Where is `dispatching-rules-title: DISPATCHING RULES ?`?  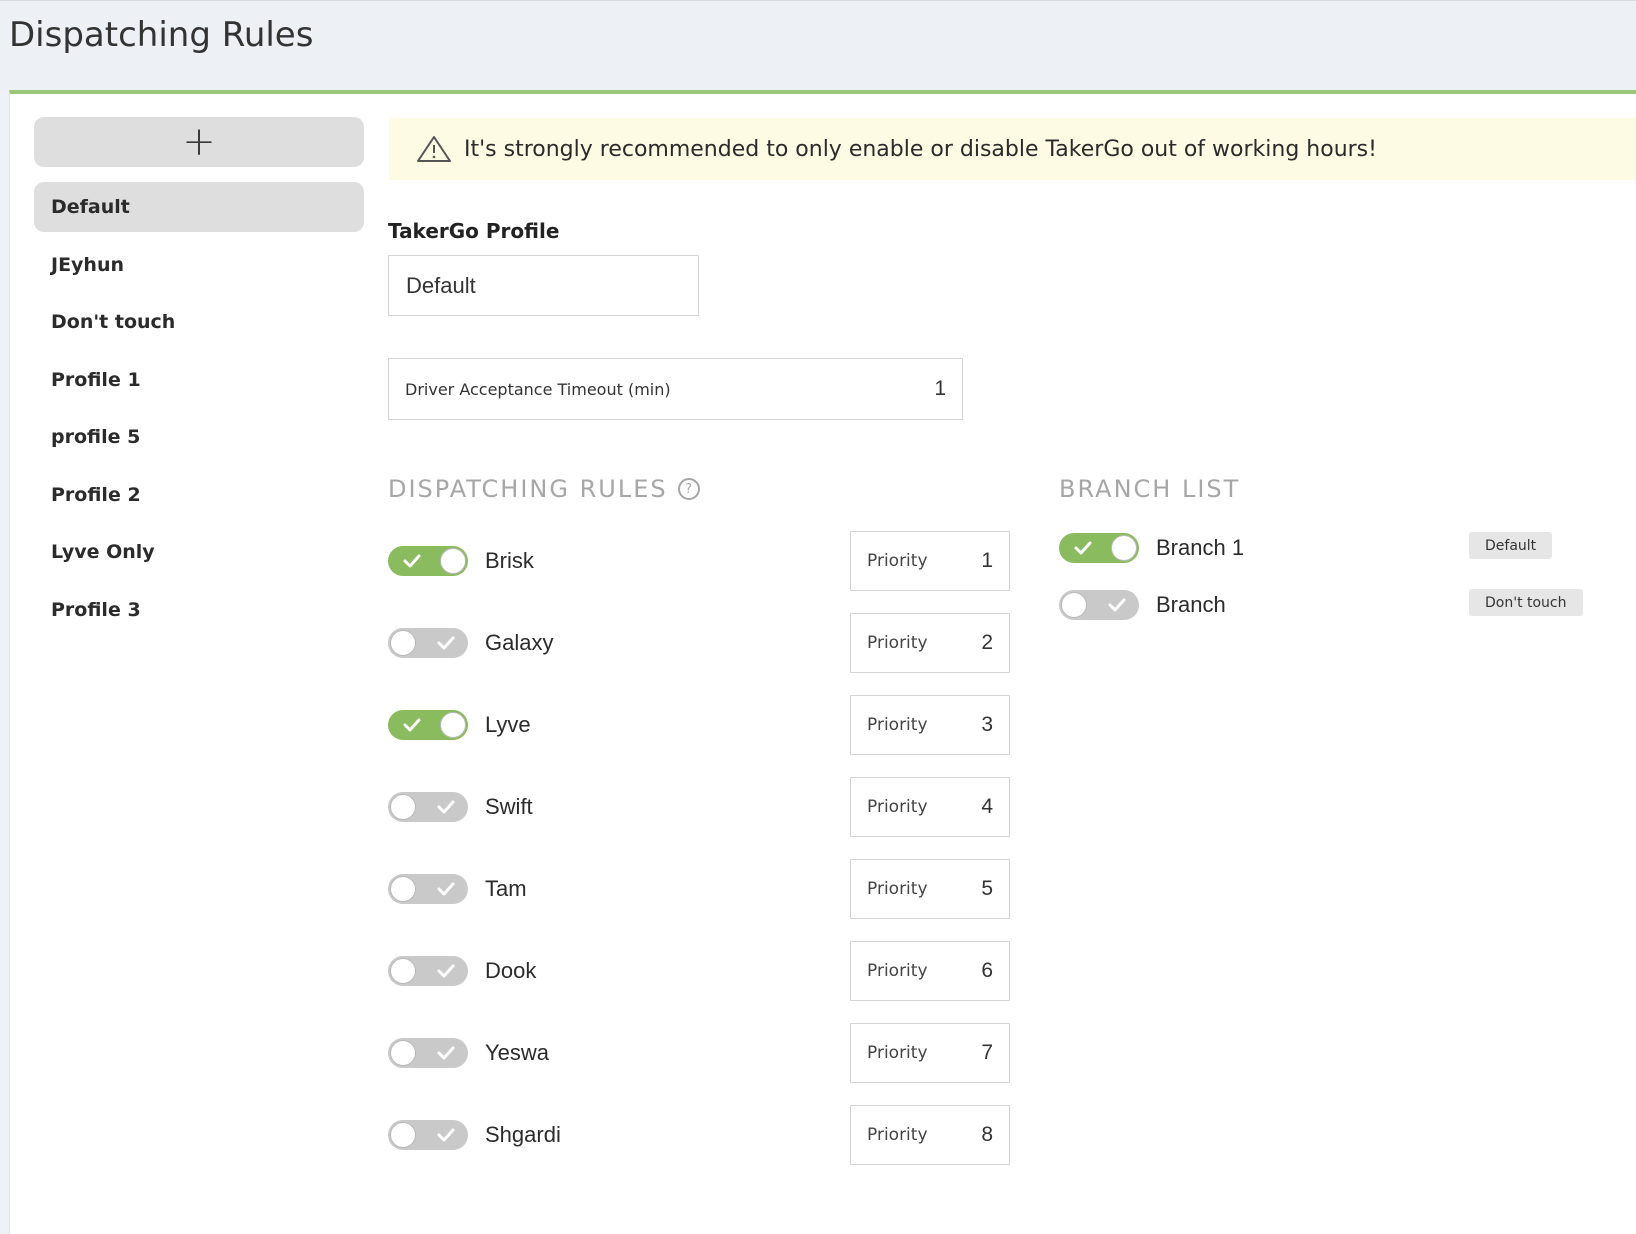 dispatching-rules-title: DISPATCHING RULES ? is located at coordinates (544, 489).